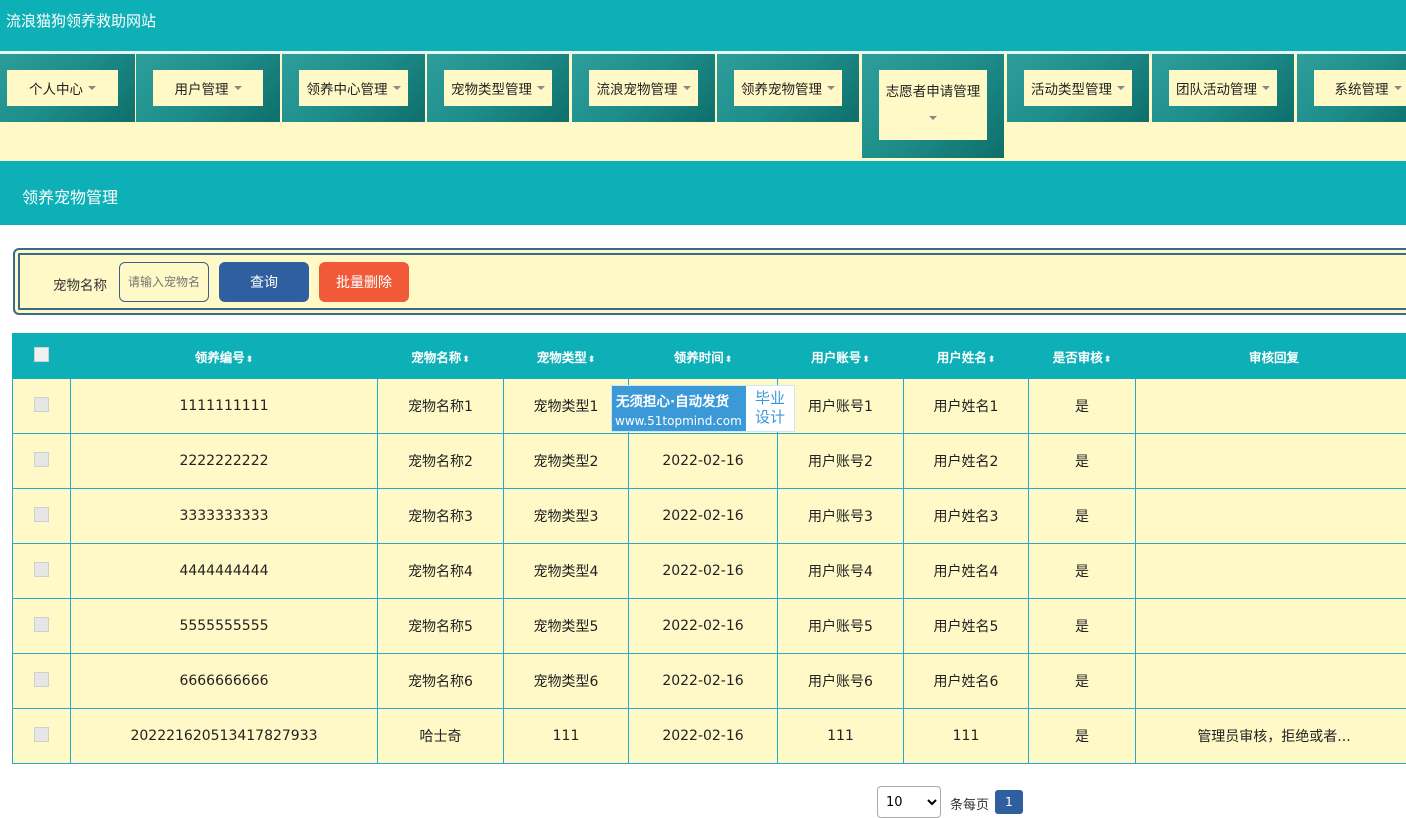  What do you see at coordinates (201, 90) in the screenshot?
I see `nav-item-label: 用户管理` at bounding box center [201, 90].